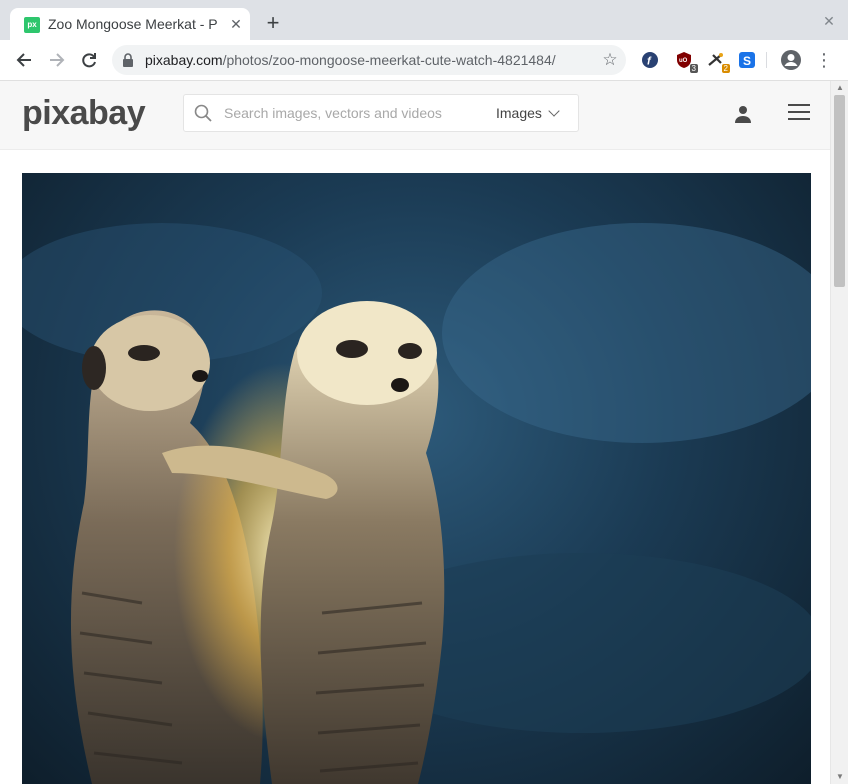  I want to click on ublock-badge: 3, so click(693, 68).